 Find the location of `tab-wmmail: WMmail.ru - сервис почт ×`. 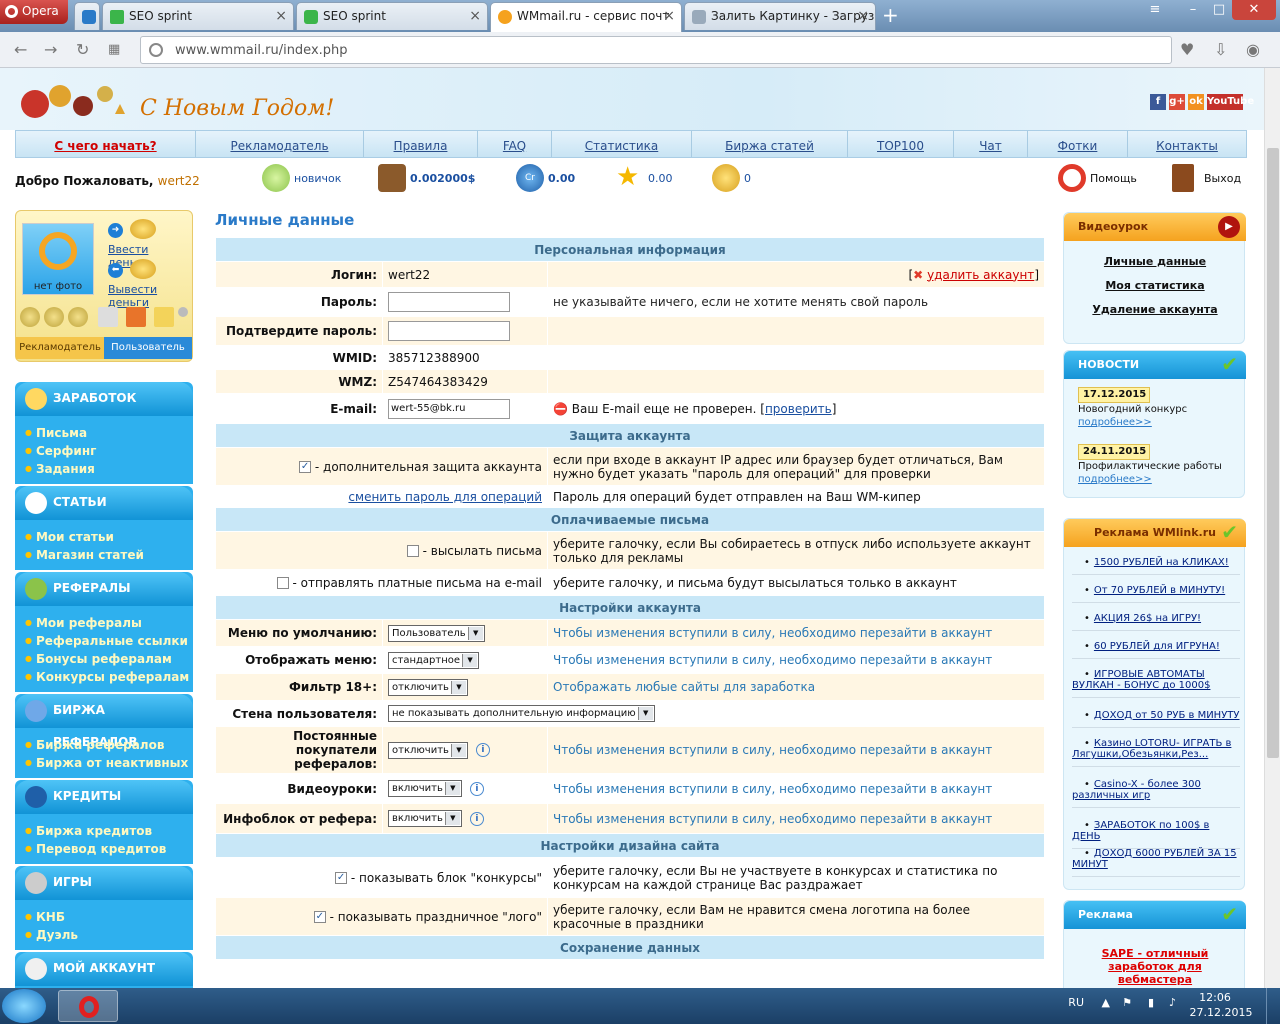

tab-wmmail: WMmail.ru - сервис почт × is located at coordinates (586, 17).